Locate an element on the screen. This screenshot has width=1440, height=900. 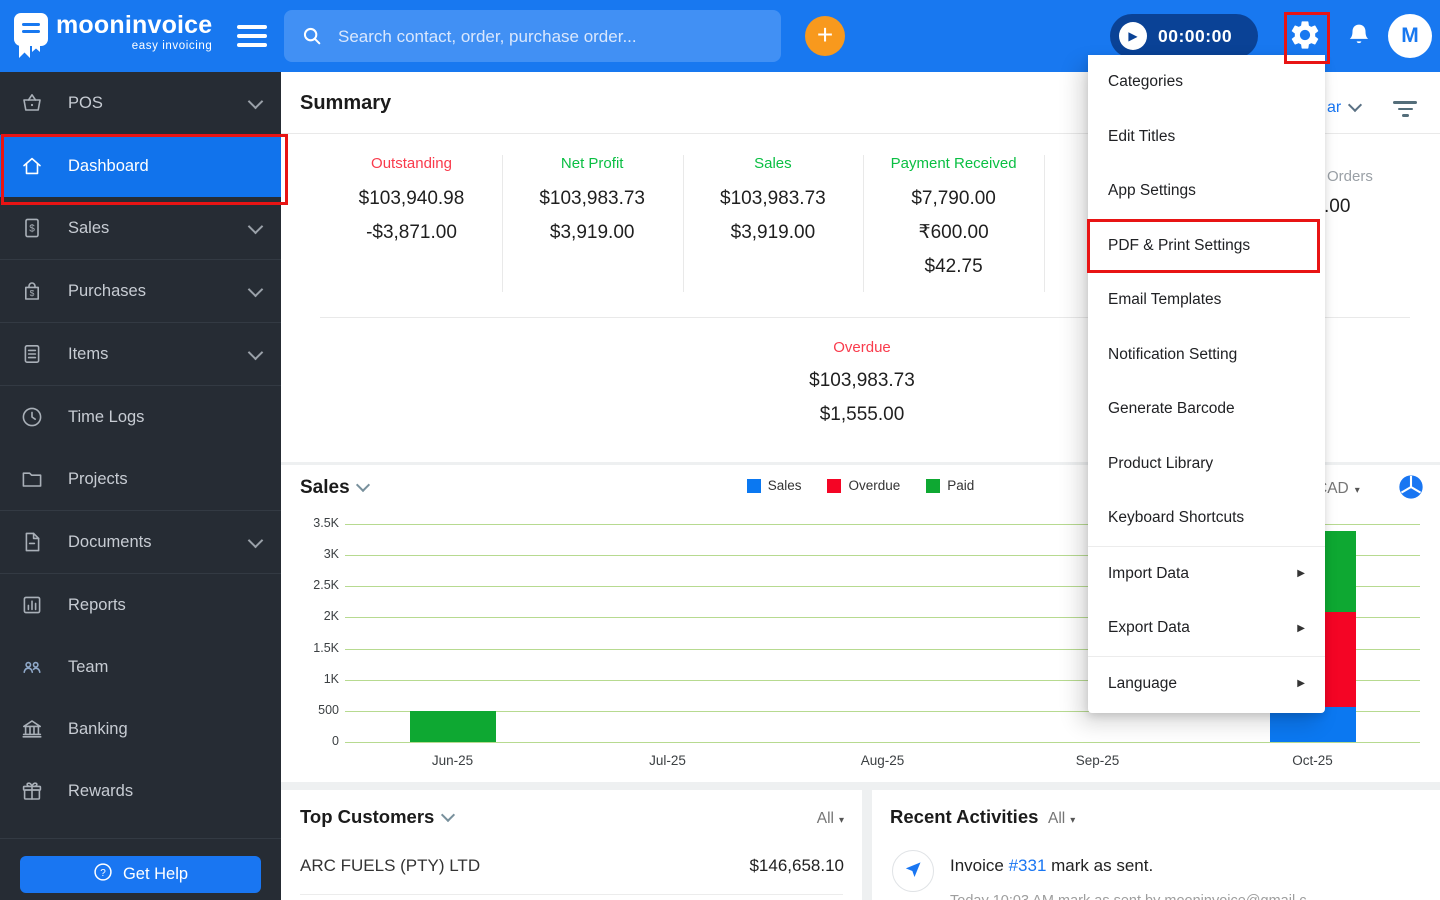
menu-item-pdf-print-settings: PDF & Print Settings is located at coordinates (1206, 246).